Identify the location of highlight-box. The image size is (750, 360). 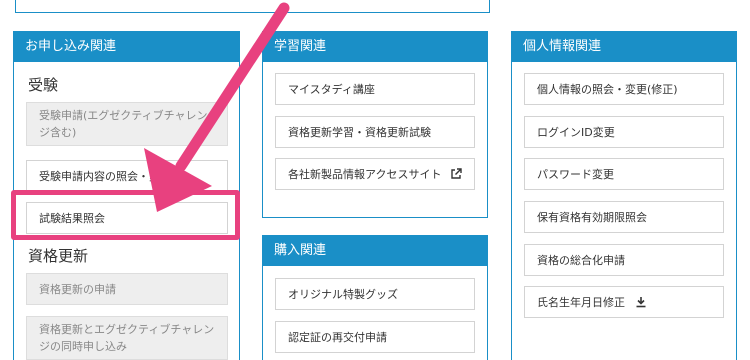
(125, 215).